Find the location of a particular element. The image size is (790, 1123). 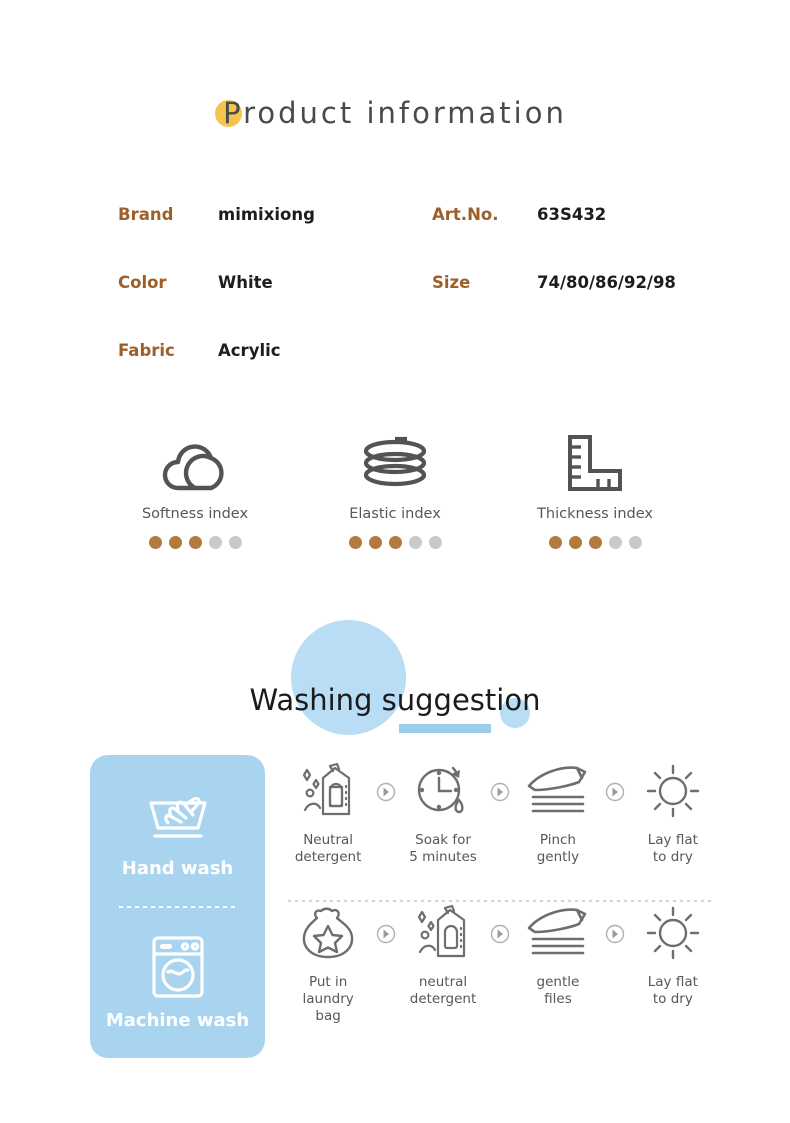

cloud-icon is located at coordinates (195, 464).